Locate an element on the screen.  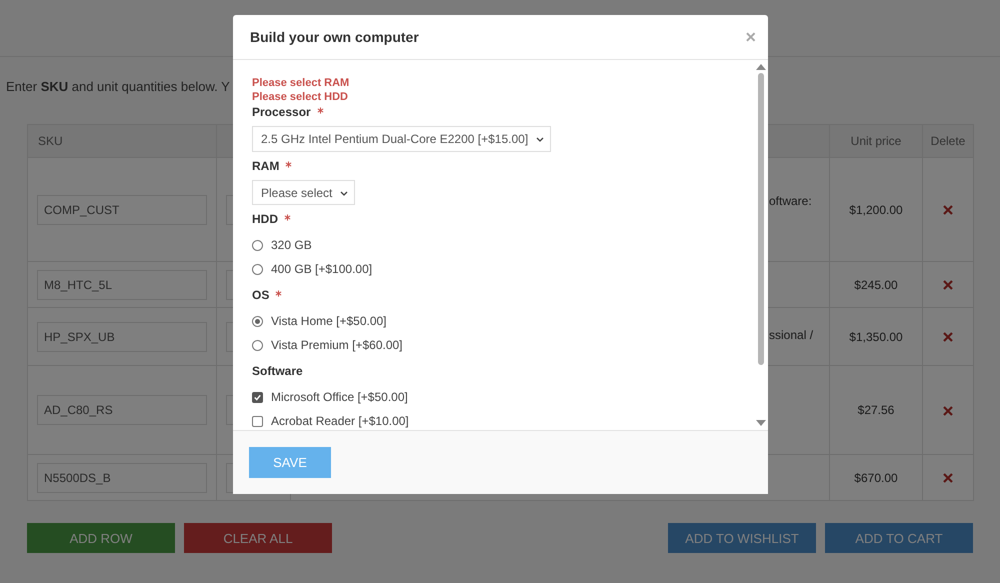
dropdown: Please select is located at coordinates (304, 192).